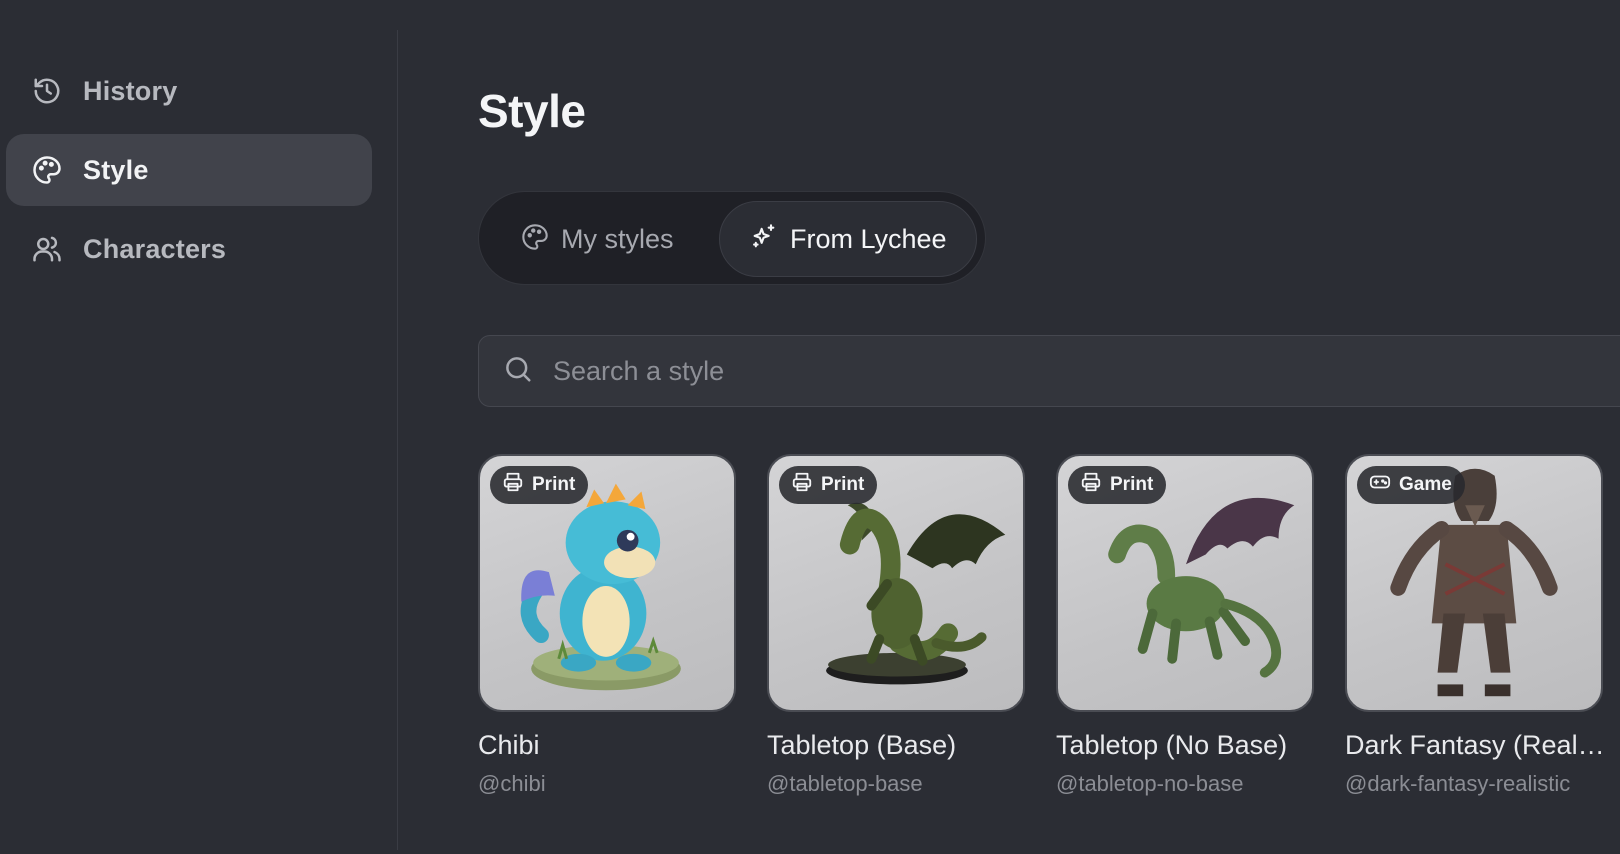 This screenshot has width=1620, height=854. I want to click on sidebar-item-label: History, so click(130, 90).